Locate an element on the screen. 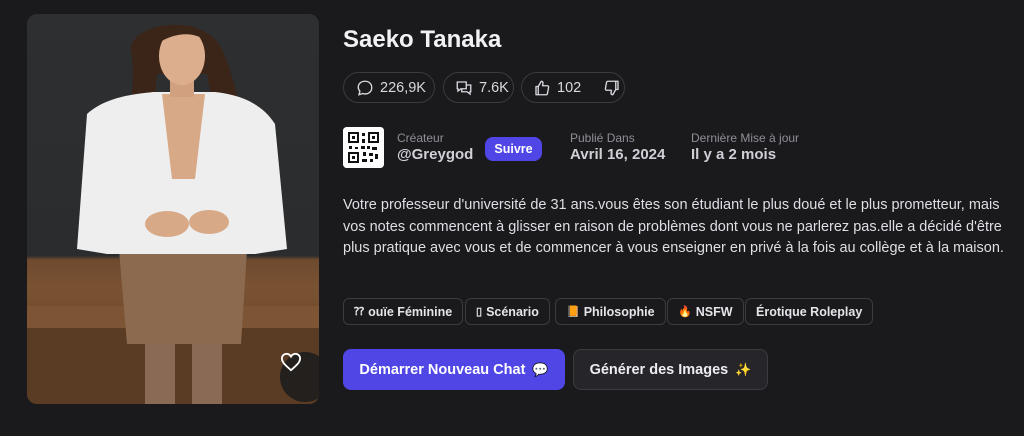 The width and height of the screenshot is (1024, 436). votes-stat: 102 is located at coordinates (573, 87).